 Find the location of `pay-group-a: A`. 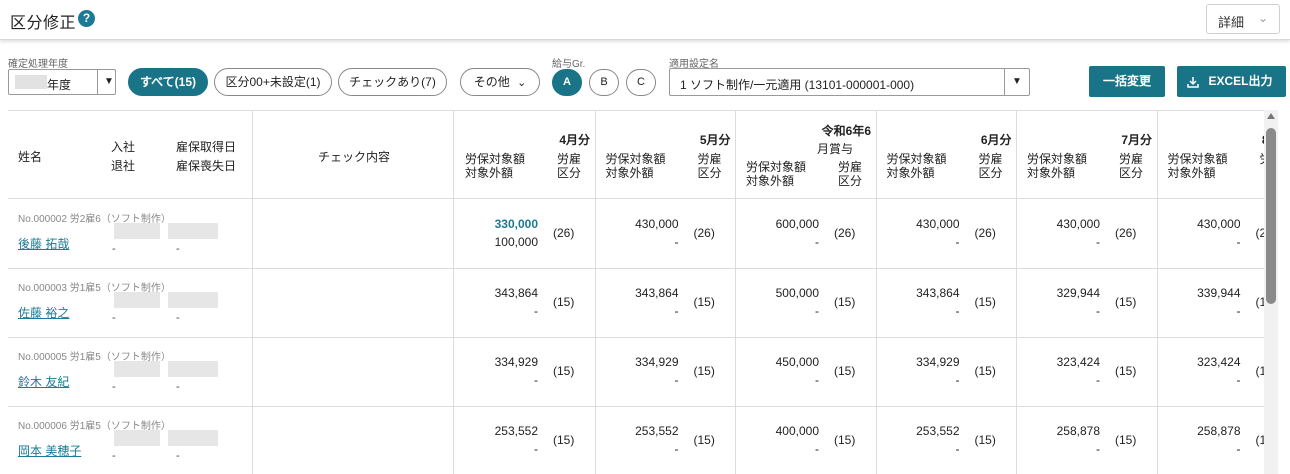

pay-group-a: A is located at coordinates (567, 82).